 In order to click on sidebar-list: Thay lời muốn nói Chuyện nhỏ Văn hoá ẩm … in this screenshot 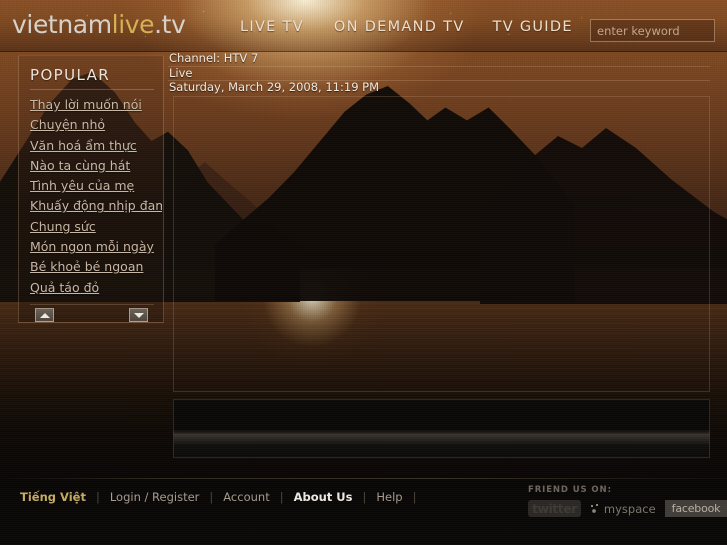, I will do `click(96, 196)`.